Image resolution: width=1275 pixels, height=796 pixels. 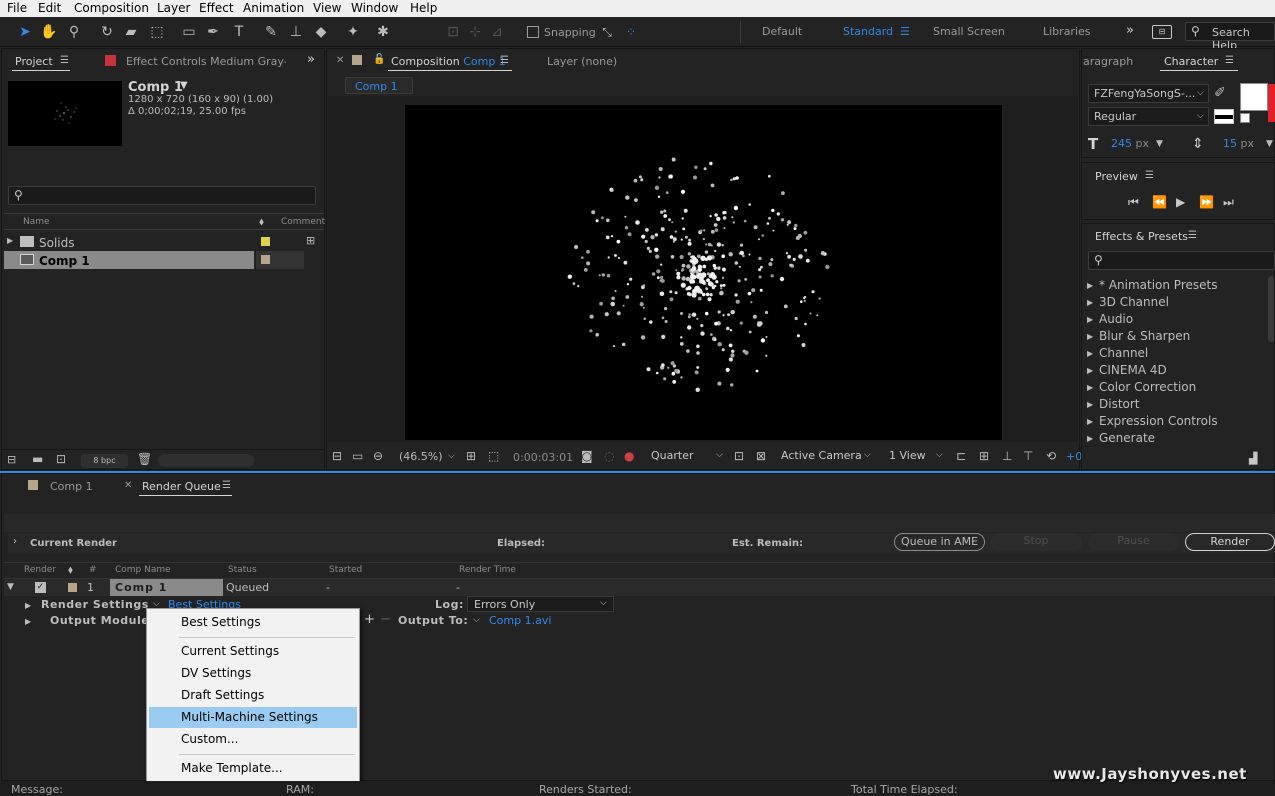 What do you see at coordinates (1028, 456) in the screenshot?
I see `flowchart-icon: ⊤` at bounding box center [1028, 456].